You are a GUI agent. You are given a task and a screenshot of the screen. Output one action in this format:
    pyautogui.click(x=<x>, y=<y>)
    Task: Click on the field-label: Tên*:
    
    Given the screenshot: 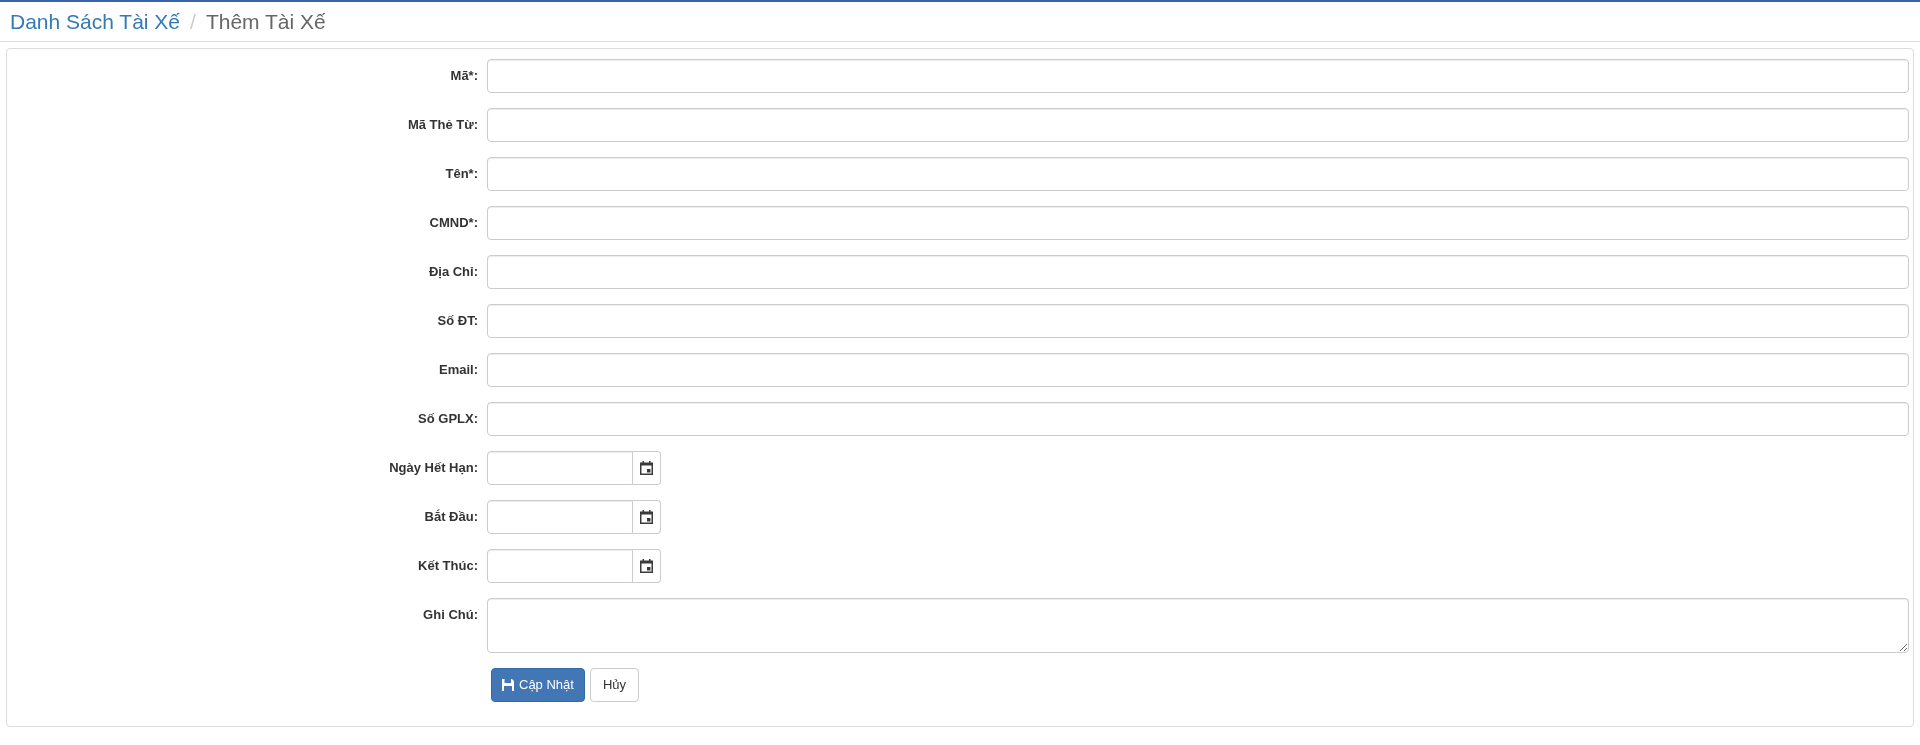 What is the action you would take?
    pyautogui.click(x=461, y=174)
    